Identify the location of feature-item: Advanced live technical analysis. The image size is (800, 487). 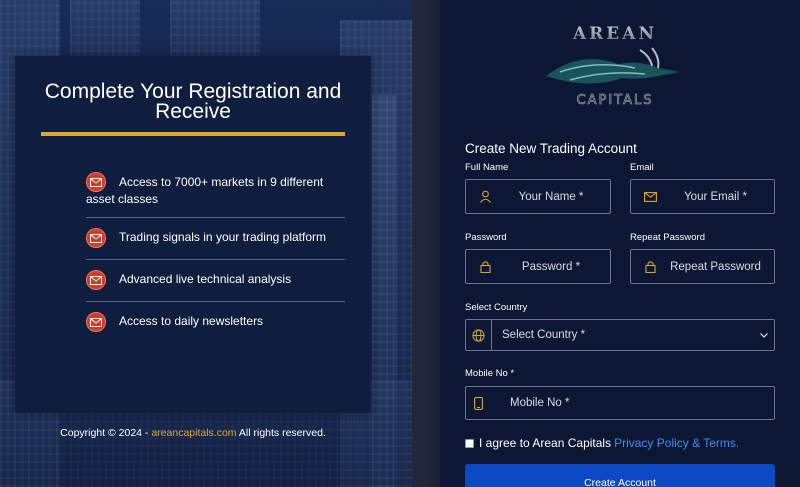
(205, 279).